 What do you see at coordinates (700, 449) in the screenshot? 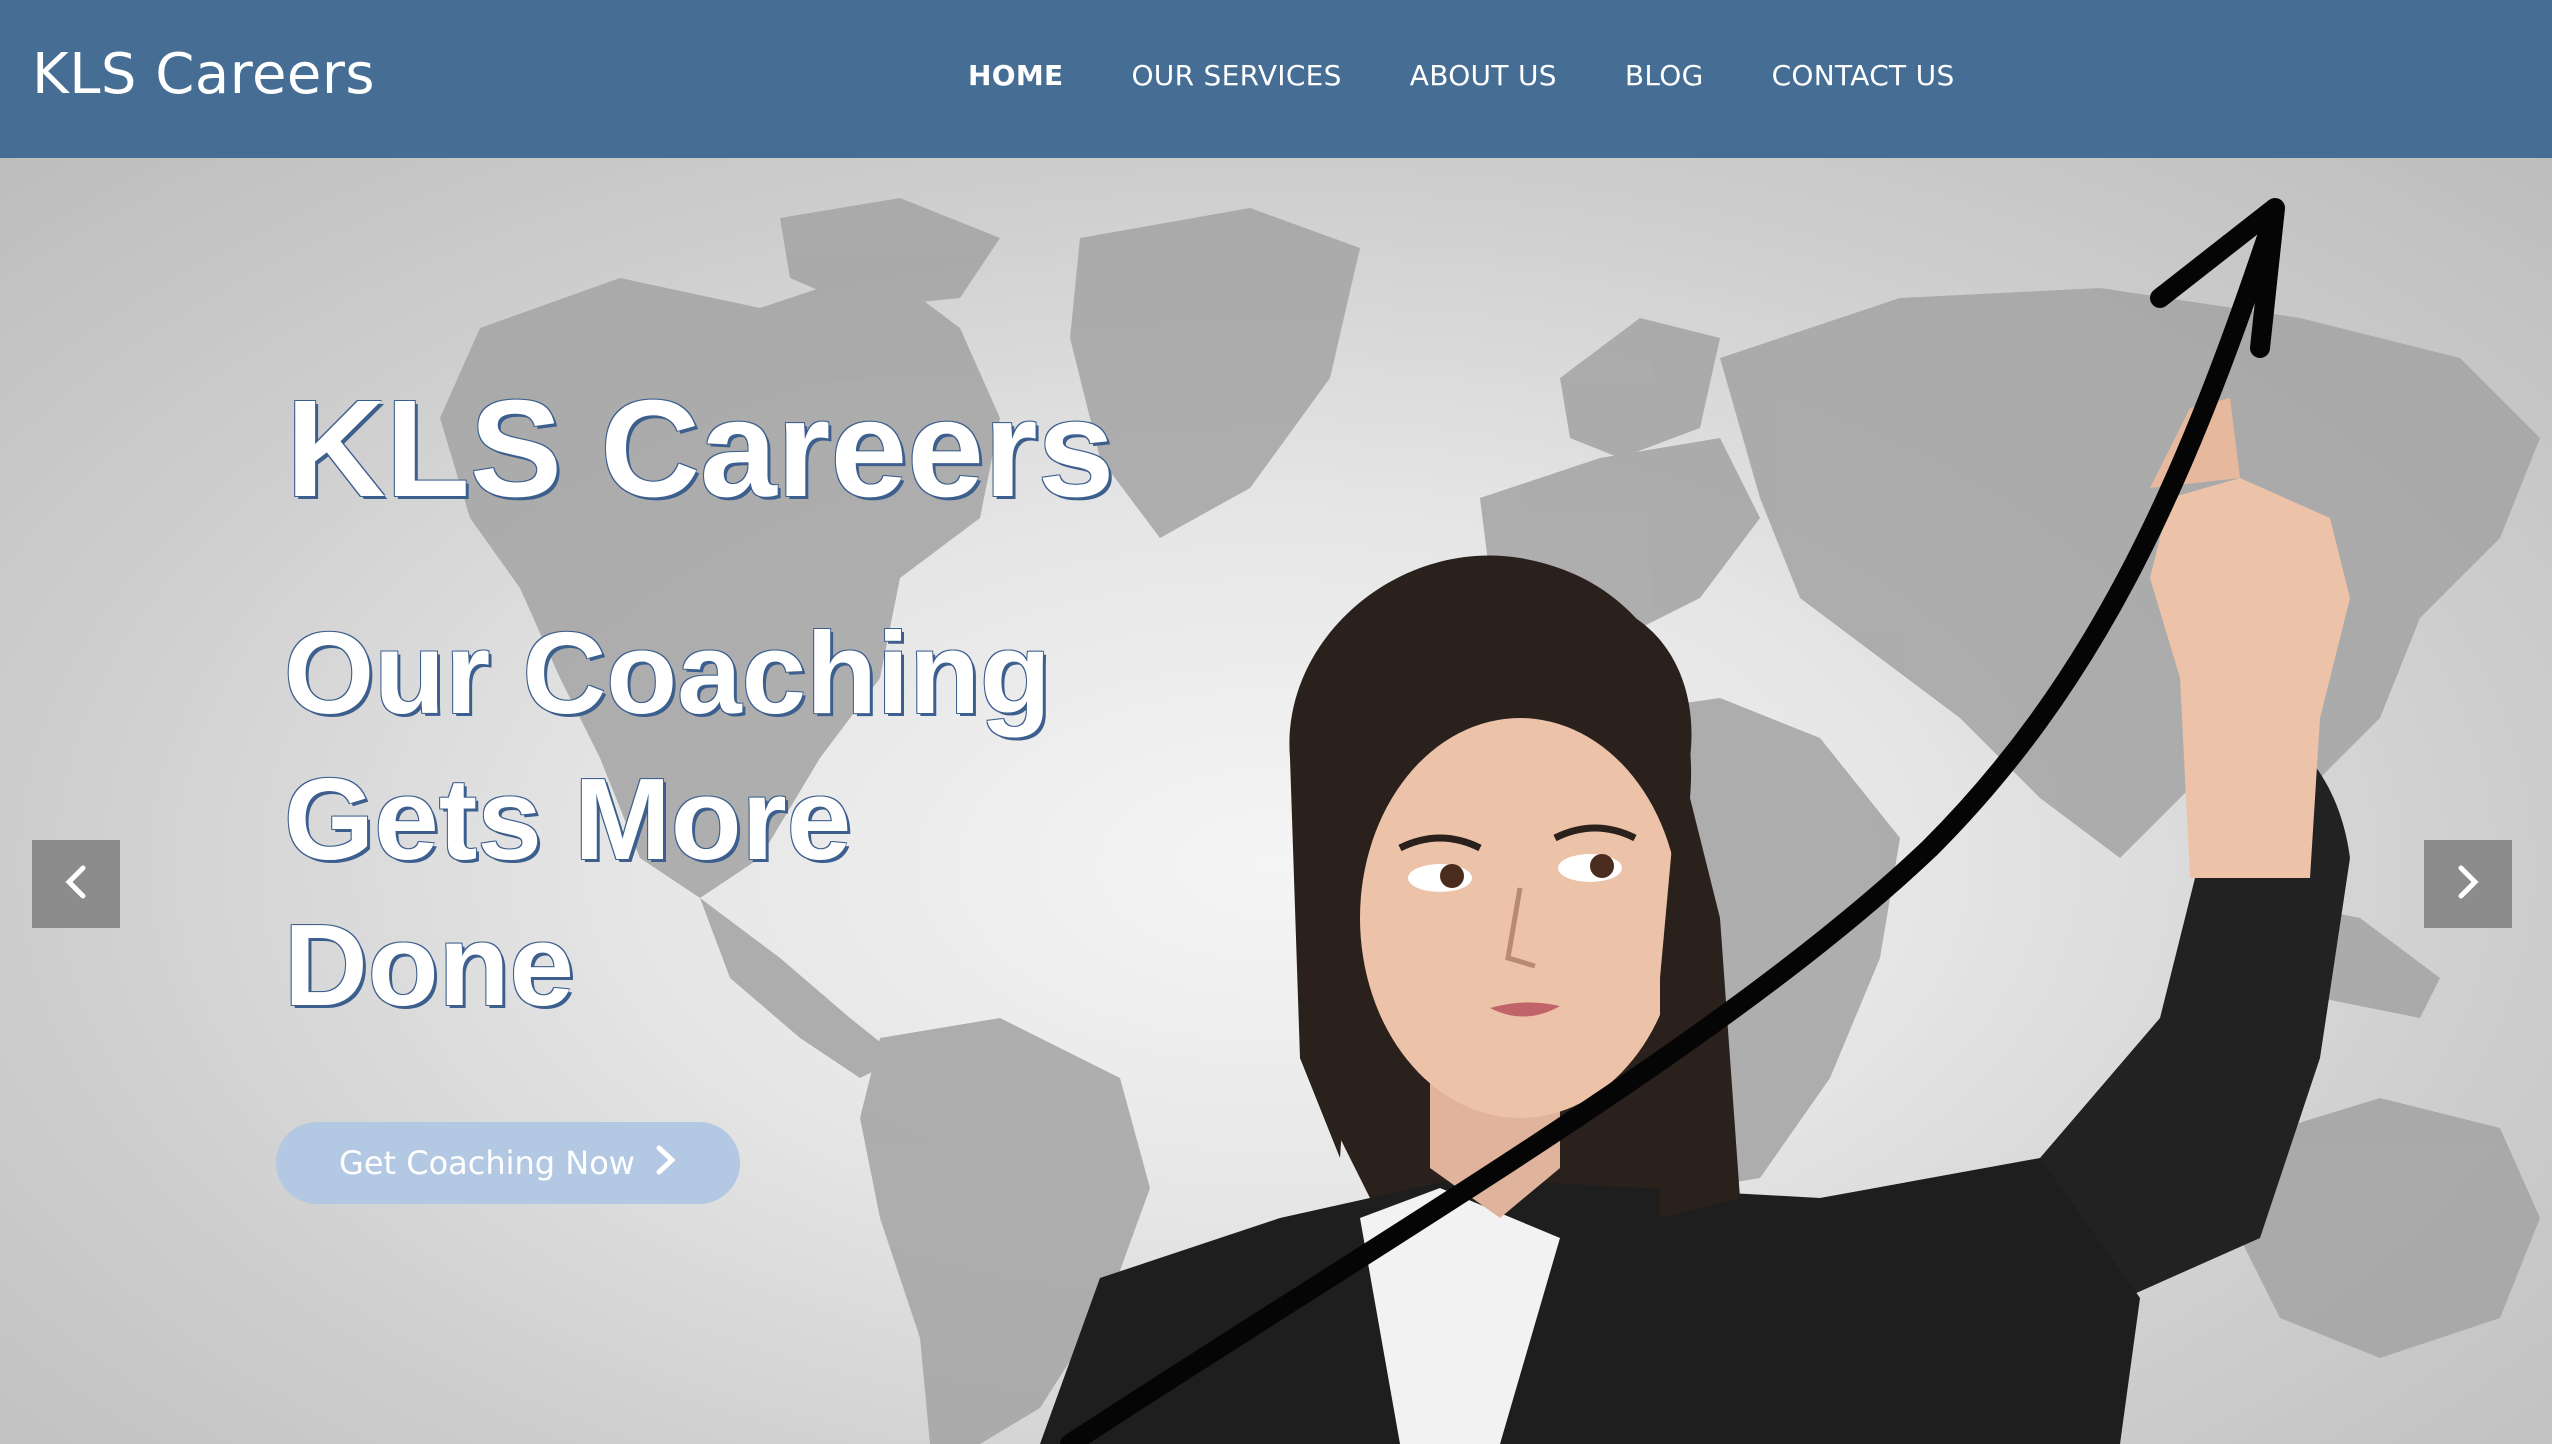
I see `hero-title: KLS Careers` at bounding box center [700, 449].